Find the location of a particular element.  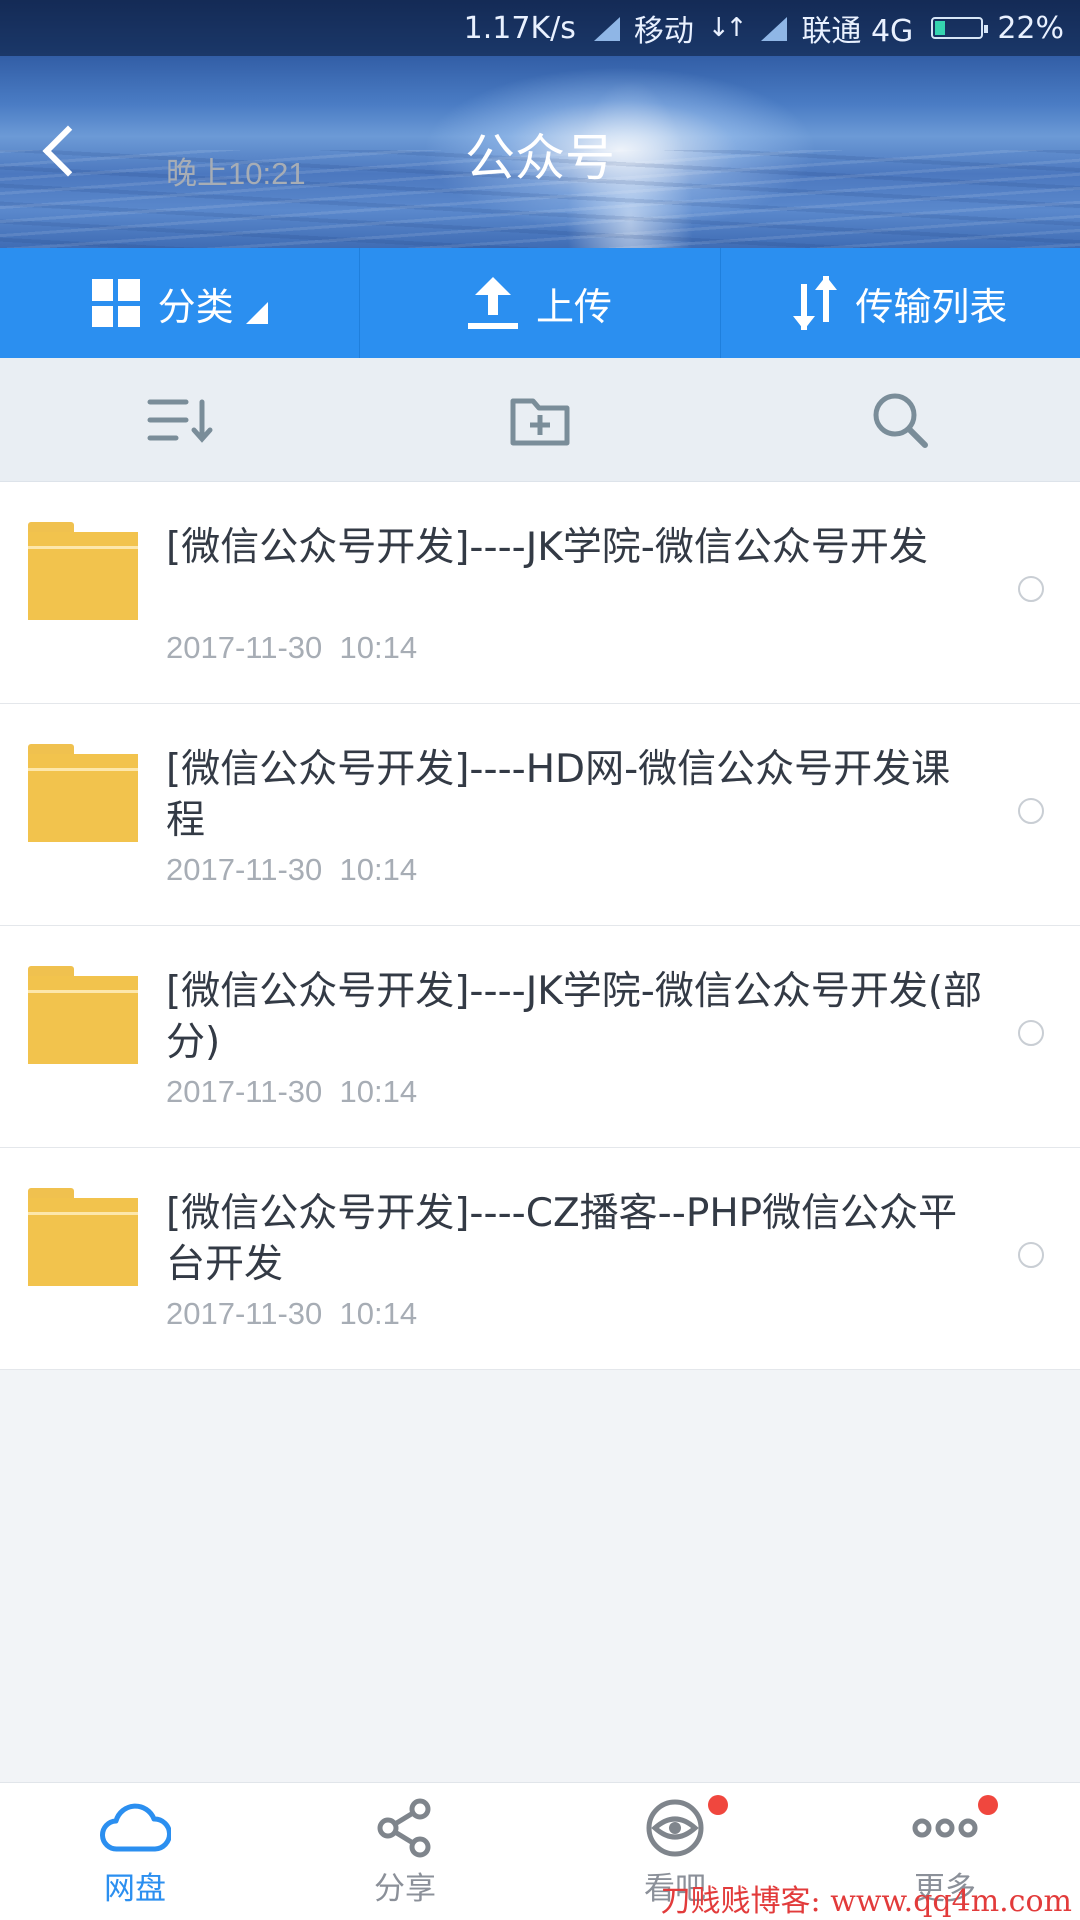

more-icon is located at coordinates (945, 1828).